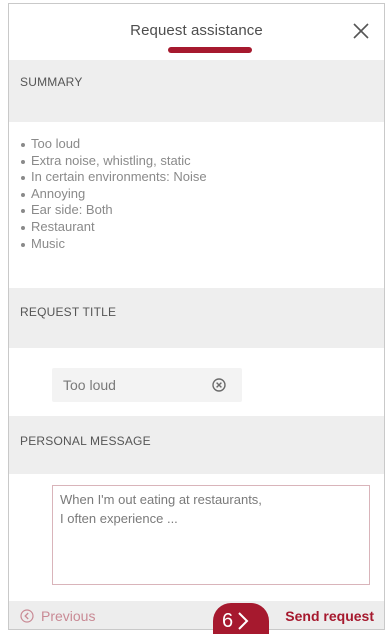  What do you see at coordinates (68, 312) in the screenshot?
I see `request-title-heading: REQUEST TITLE` at bounding box center [68, 312].